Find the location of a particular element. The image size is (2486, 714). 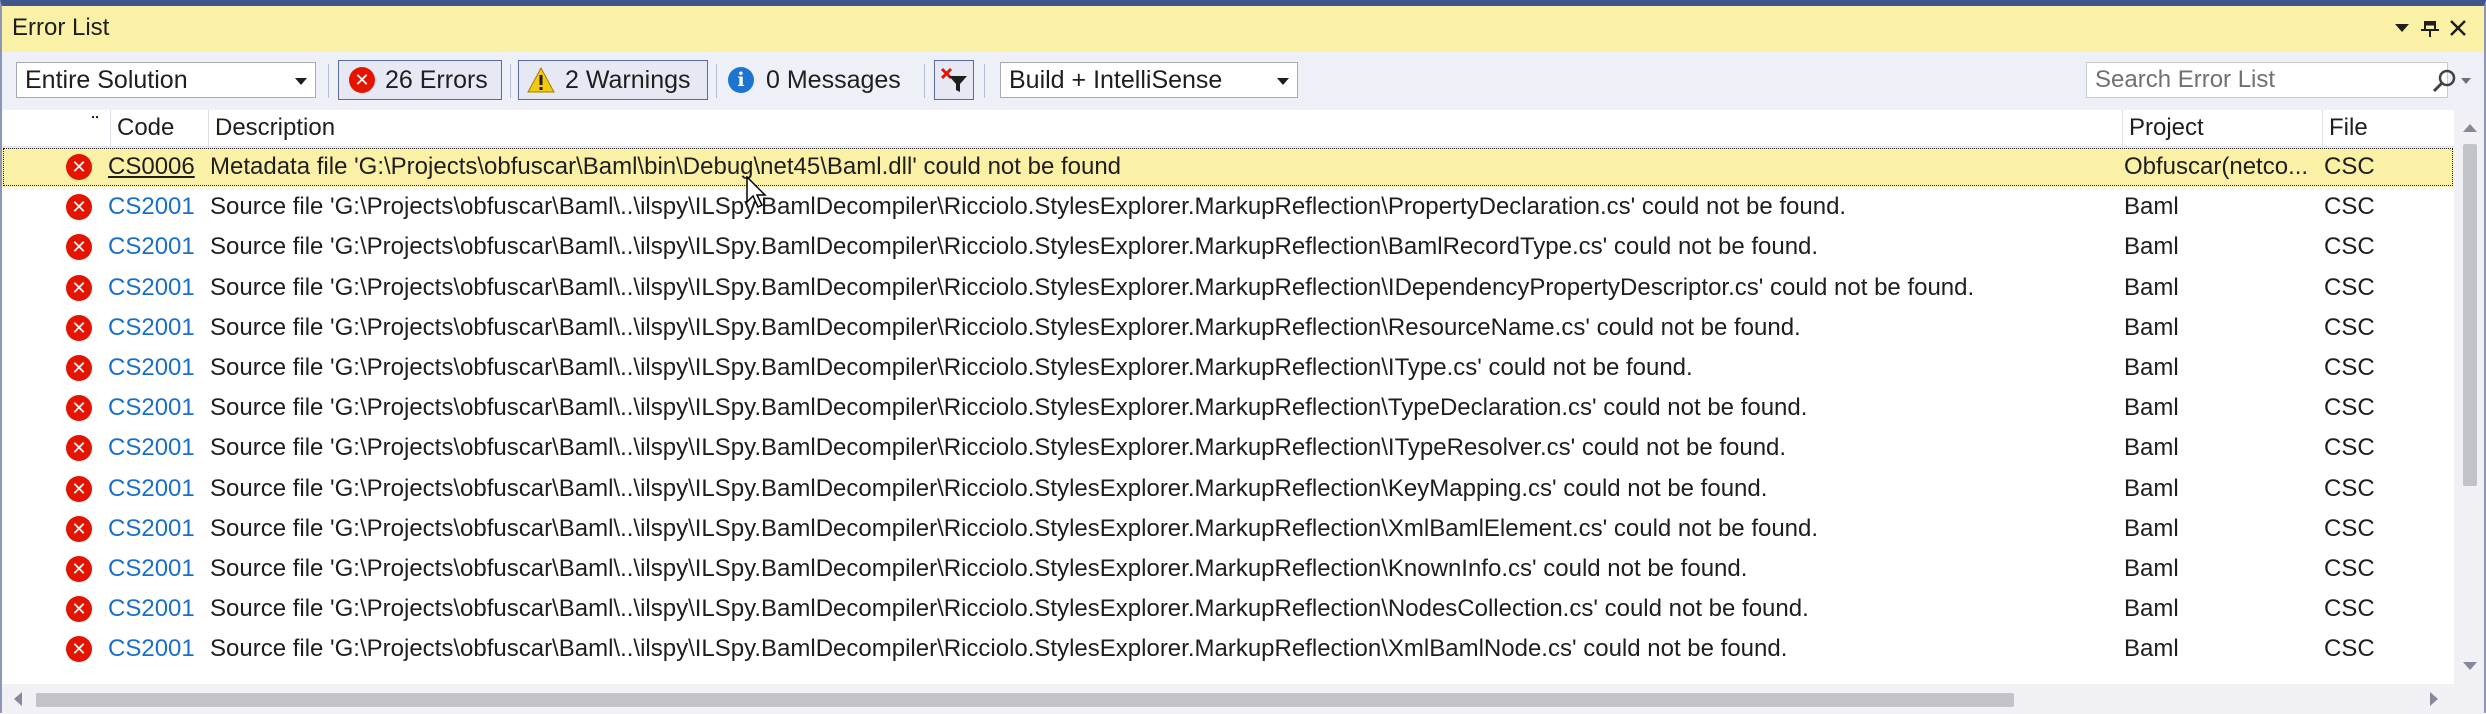

pin-icon is located at coordinates (2430, 28).